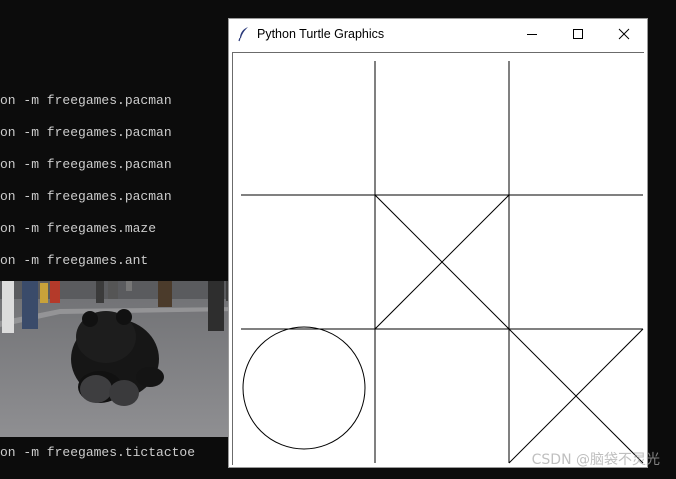 This screenshot has width=676, height=479. I want to click on embedded-photo, so click(118, 359).